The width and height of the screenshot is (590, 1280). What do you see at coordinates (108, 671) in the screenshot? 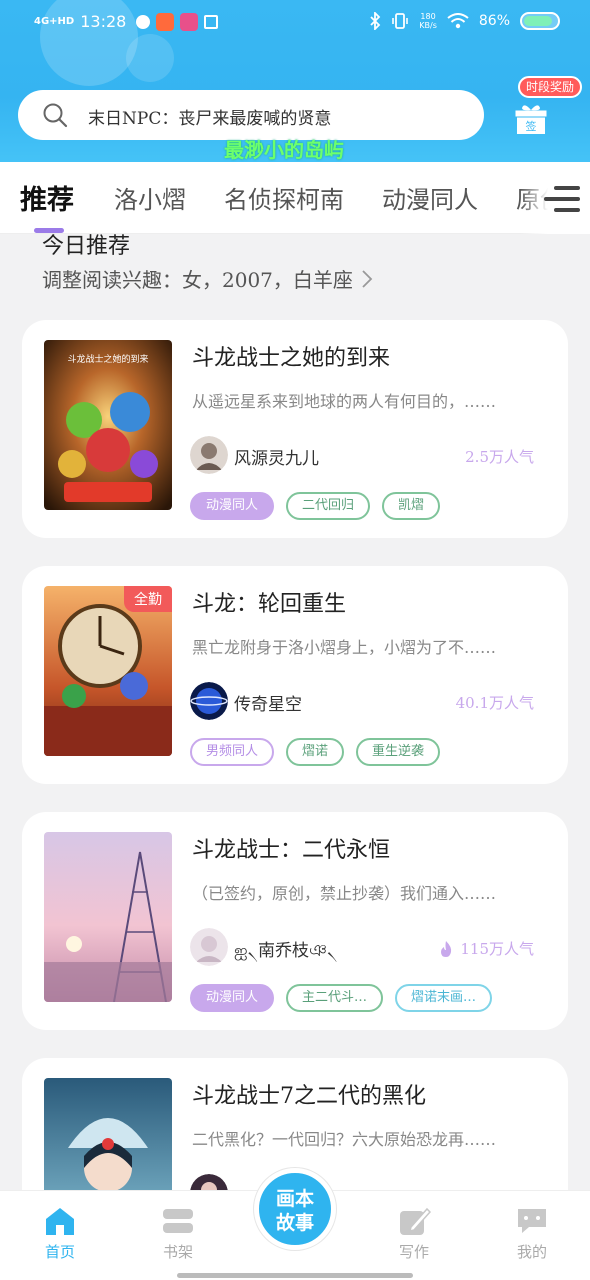
I see `book-cover: 全勤` at bounding box center [108, 671].